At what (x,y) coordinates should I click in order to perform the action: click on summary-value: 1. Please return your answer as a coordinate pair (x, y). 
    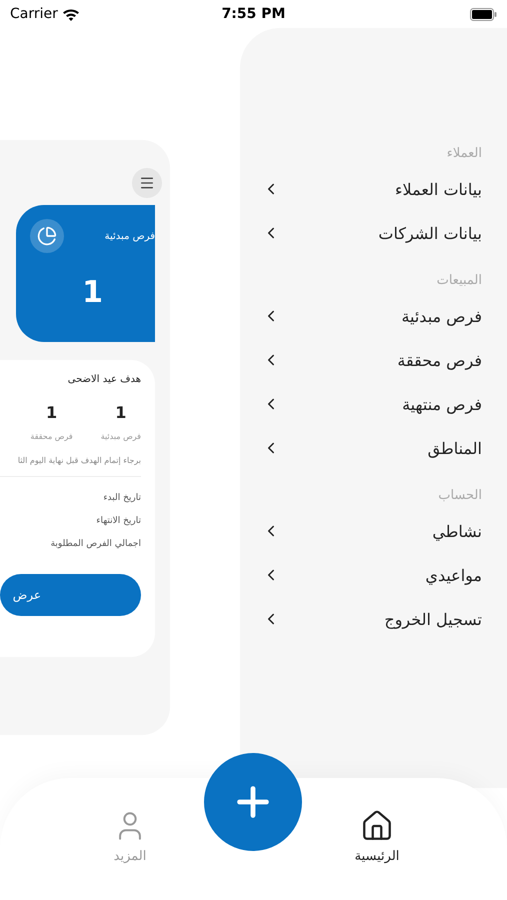
    Looking at the image, I should click on (92, 292).